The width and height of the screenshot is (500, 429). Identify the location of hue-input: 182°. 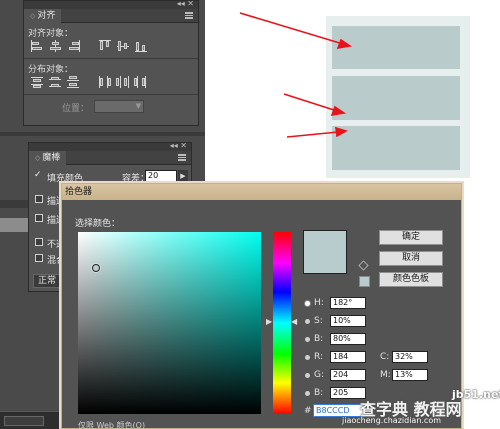
(348, 303).